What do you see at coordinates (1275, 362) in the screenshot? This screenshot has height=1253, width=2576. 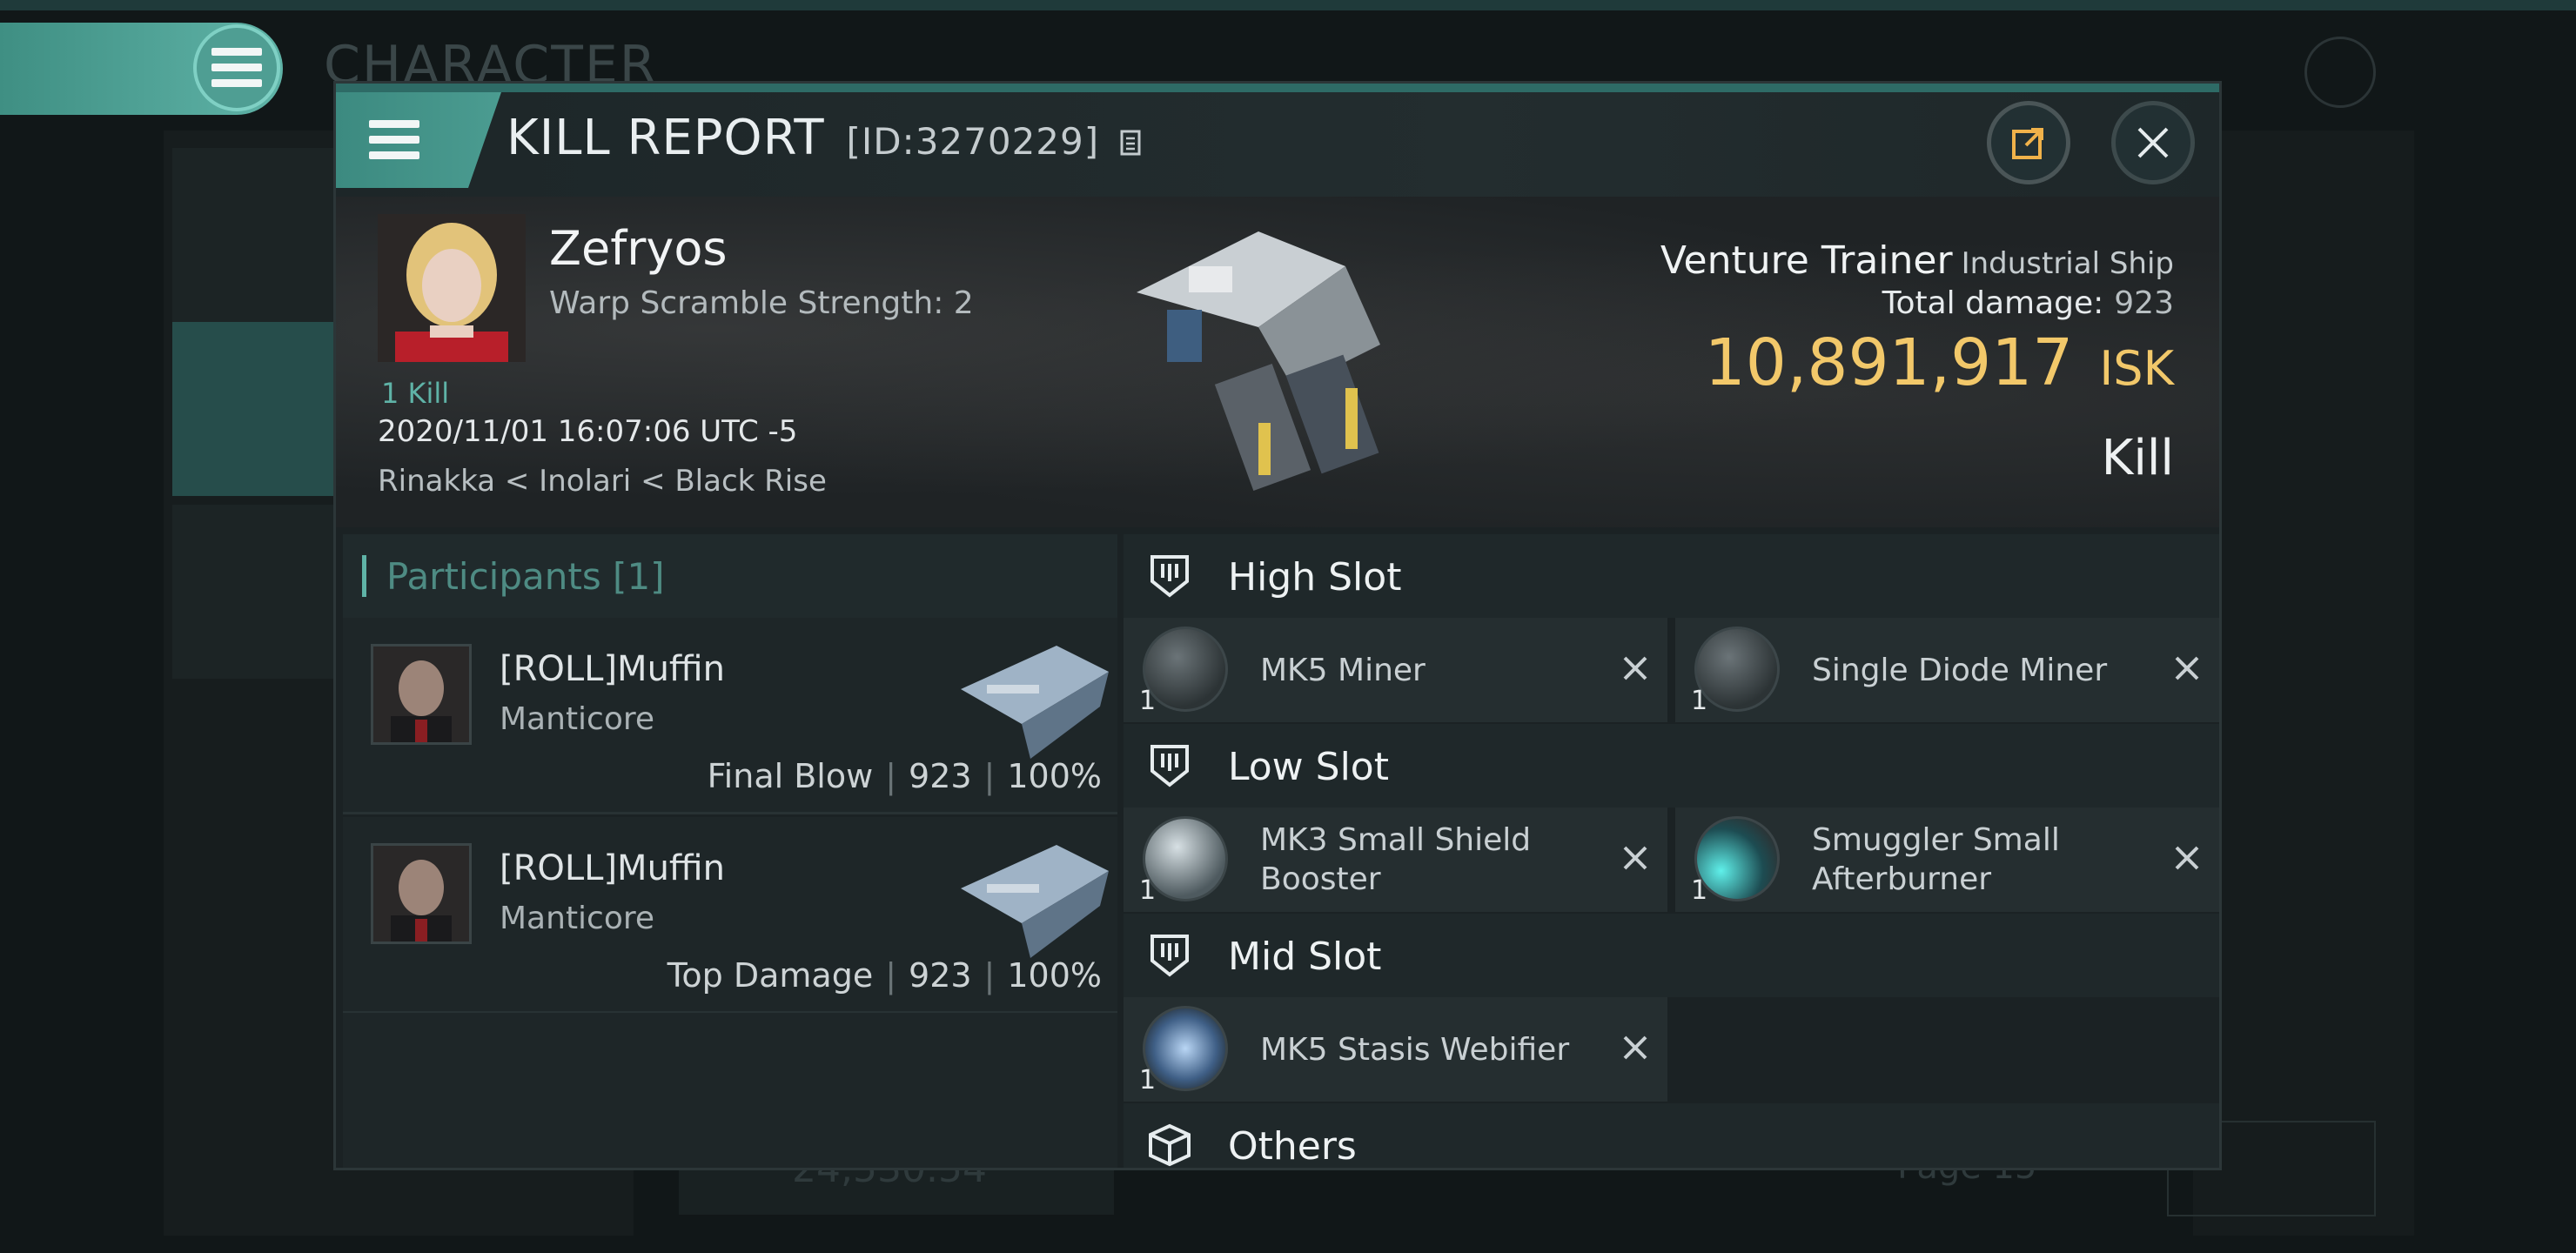 I see `victim-ship-image` at bounding box center [1275, 362].